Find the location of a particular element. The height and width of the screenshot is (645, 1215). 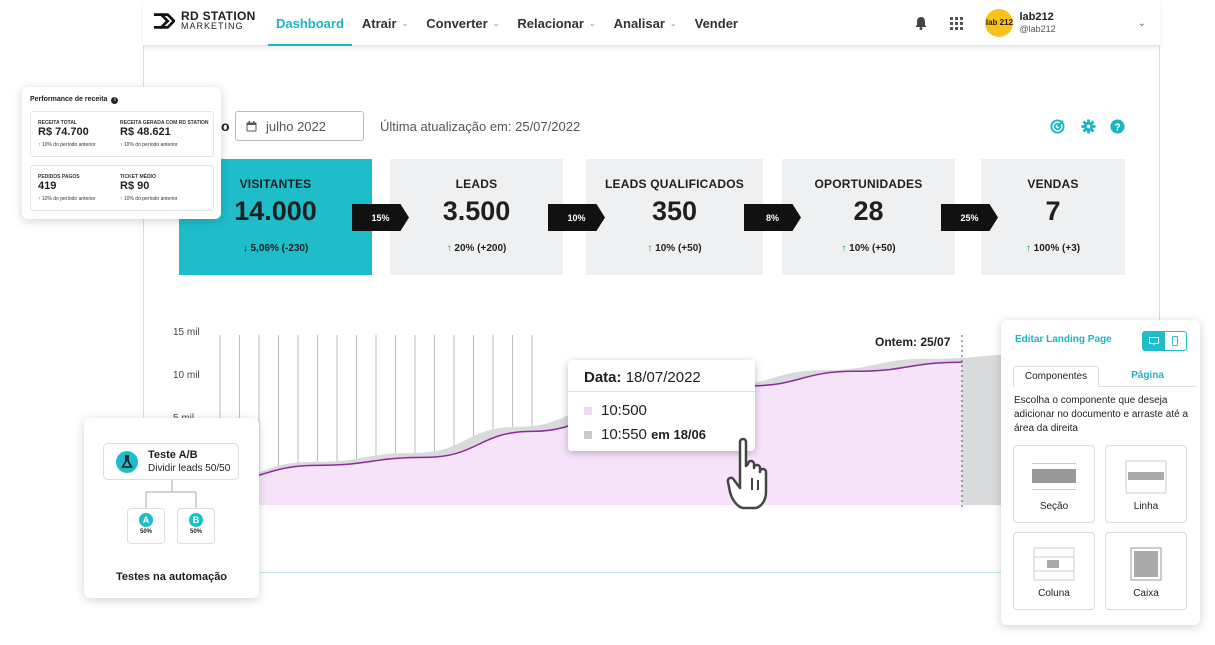

revenue-card-title: Performance de receita i is located at coordinates (74, 100).